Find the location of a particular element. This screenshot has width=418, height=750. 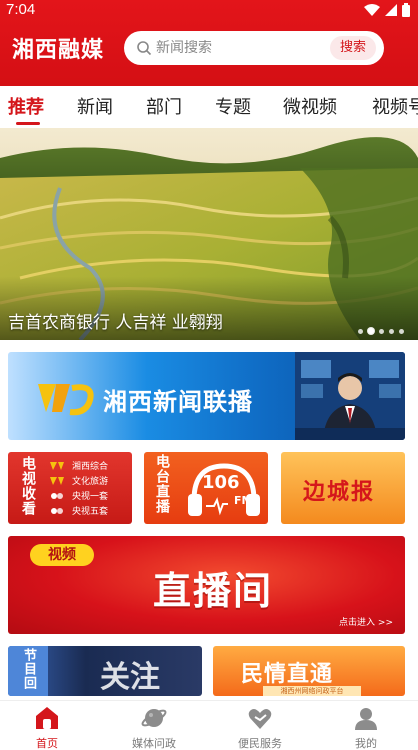

tv-watch-label: 电视收看 is located at coordinates (28, 486).